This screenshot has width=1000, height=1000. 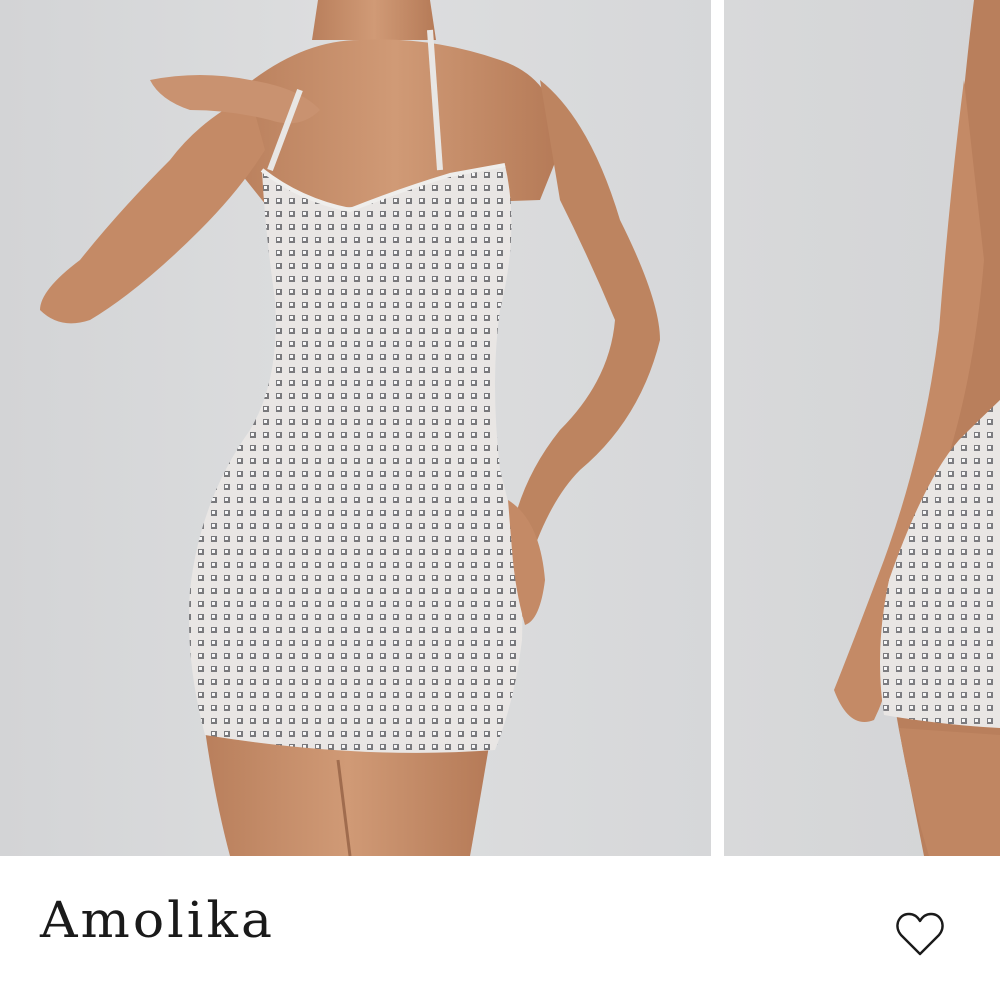 I want to click on product-name: Amolika, so click(x=157, y=921).